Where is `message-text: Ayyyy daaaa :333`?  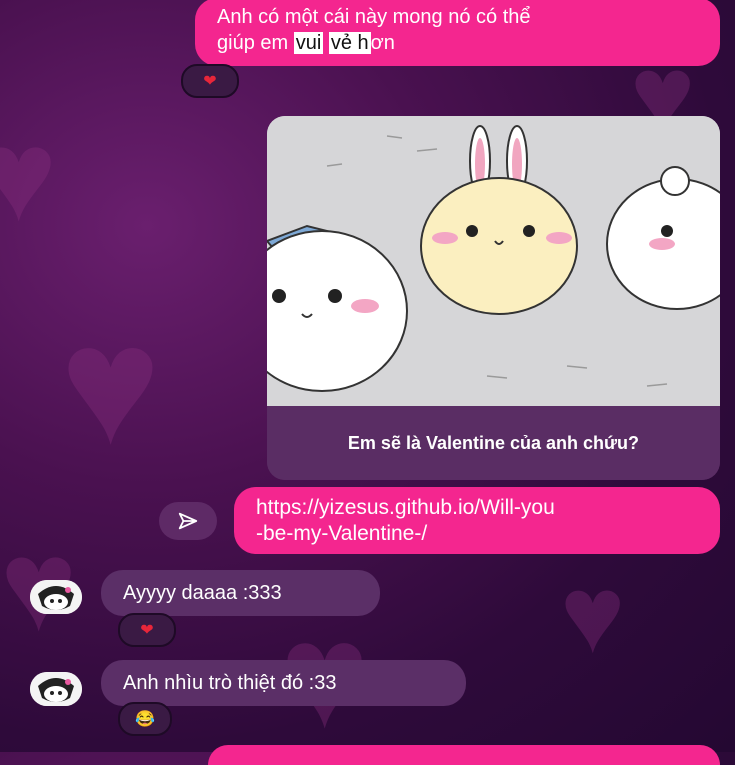
message-text: Ayyyy daaaa :333 is located at coordinates (202, 592).